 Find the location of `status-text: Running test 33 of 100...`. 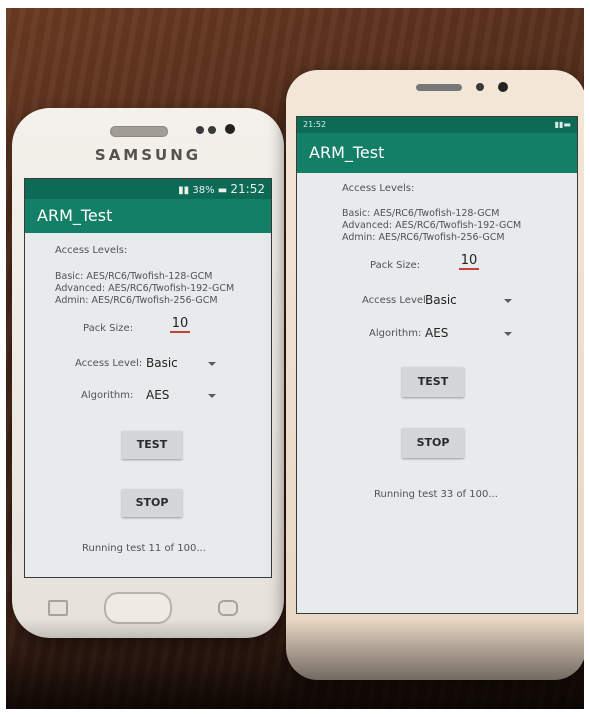

status-text: Running test 33 of 100... is located at coordinates (436, 494).